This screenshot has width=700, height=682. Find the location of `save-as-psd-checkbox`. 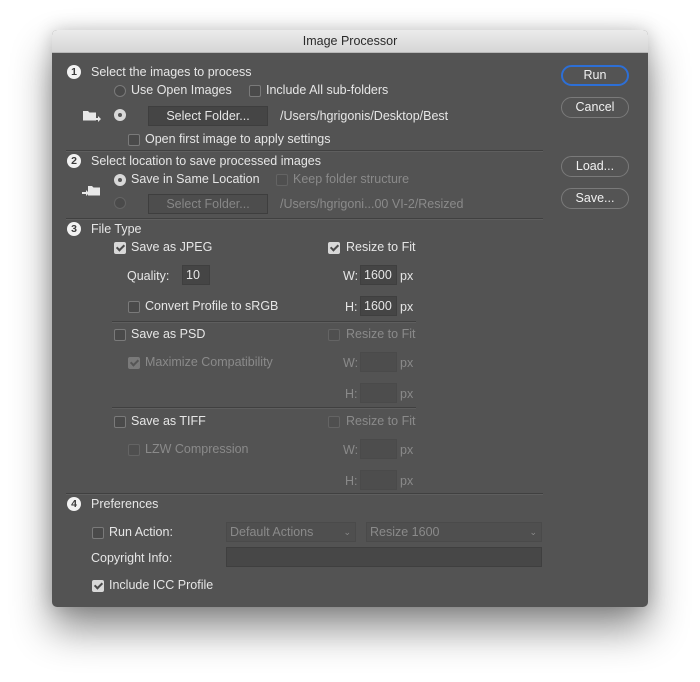

save-as-psd-checkbox is located at coordinates (120, 335).